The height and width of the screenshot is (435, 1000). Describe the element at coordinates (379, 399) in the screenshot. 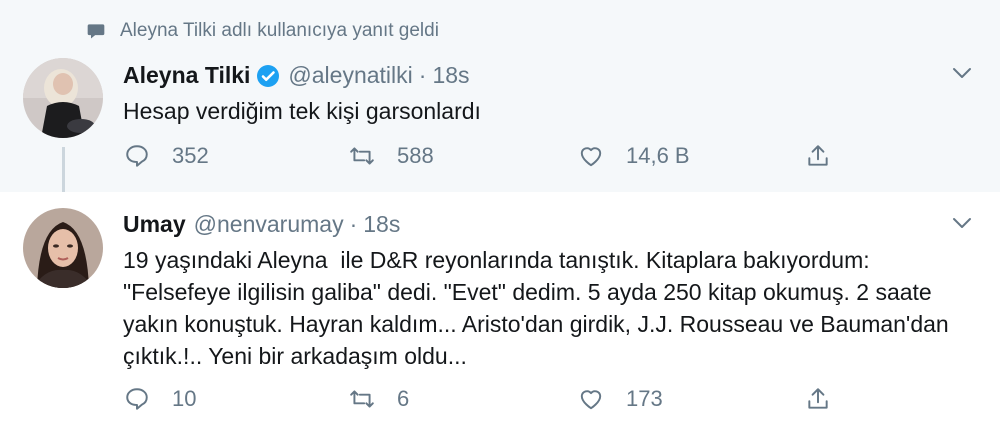

I see `retweet-button: 6` at that location.